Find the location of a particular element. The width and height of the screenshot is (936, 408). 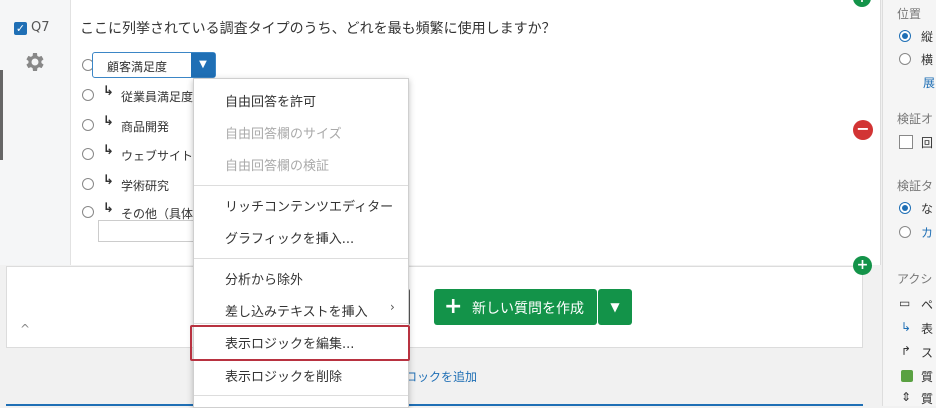

new-question-label: 新しい質問を作成 is located at coordinates (528, 309).